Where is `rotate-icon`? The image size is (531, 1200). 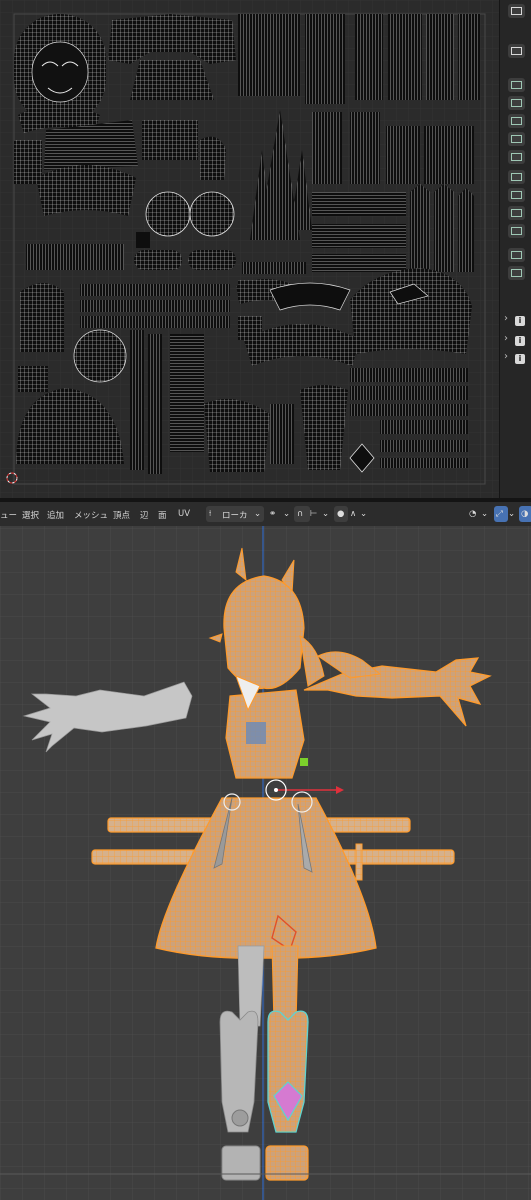 rotate-icon is located at coordinates (516, 103).